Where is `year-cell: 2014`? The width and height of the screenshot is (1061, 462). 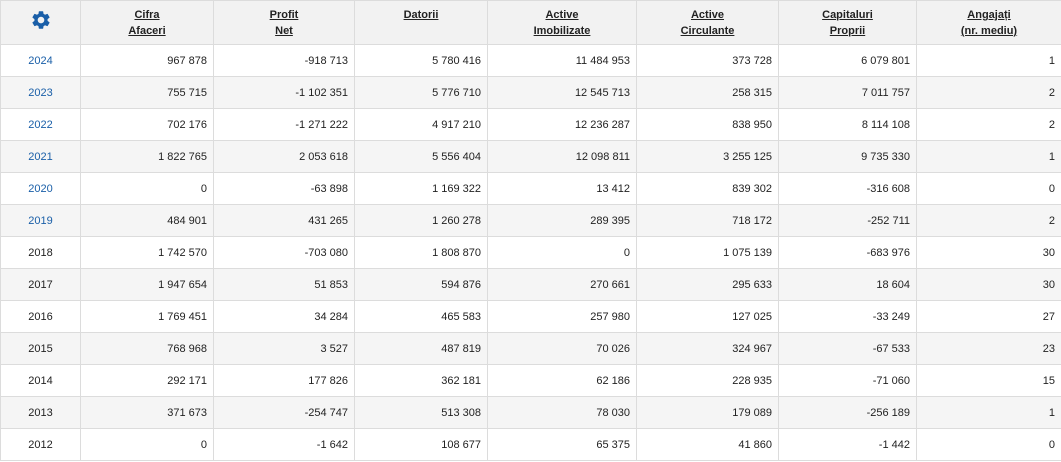 year-cell: 2014 is located at coordinates (40, 380).